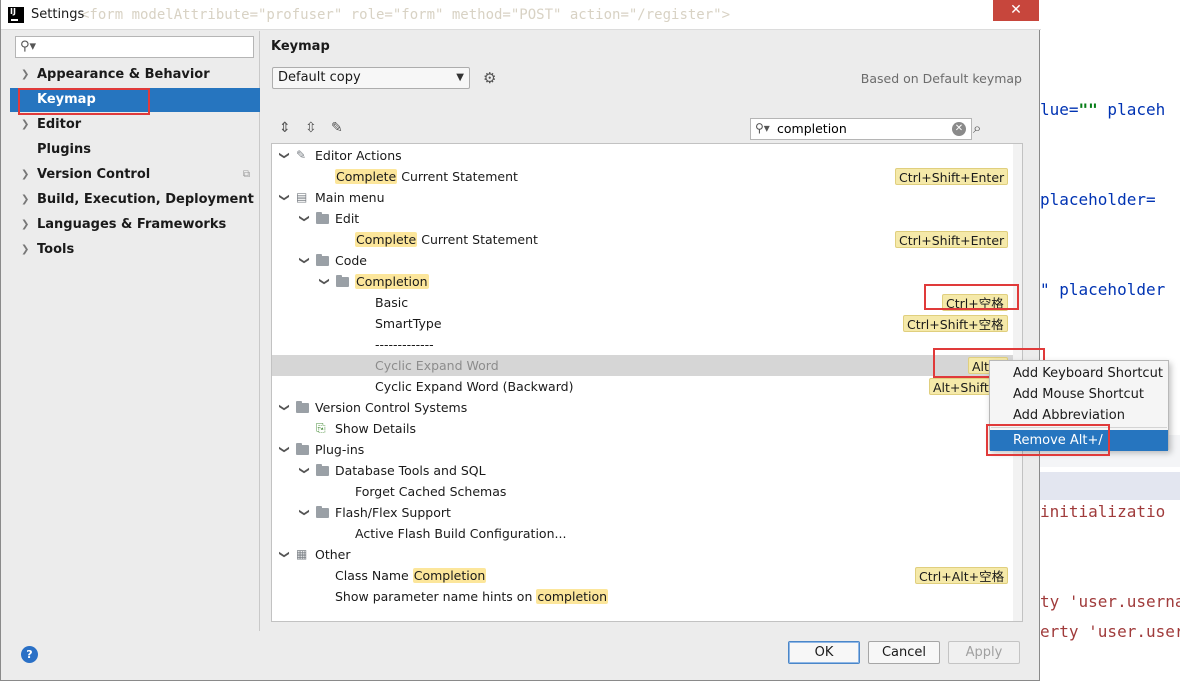  I want to click on menu-item-remove-alt: Remove Alt+/, so click(1079, 440).